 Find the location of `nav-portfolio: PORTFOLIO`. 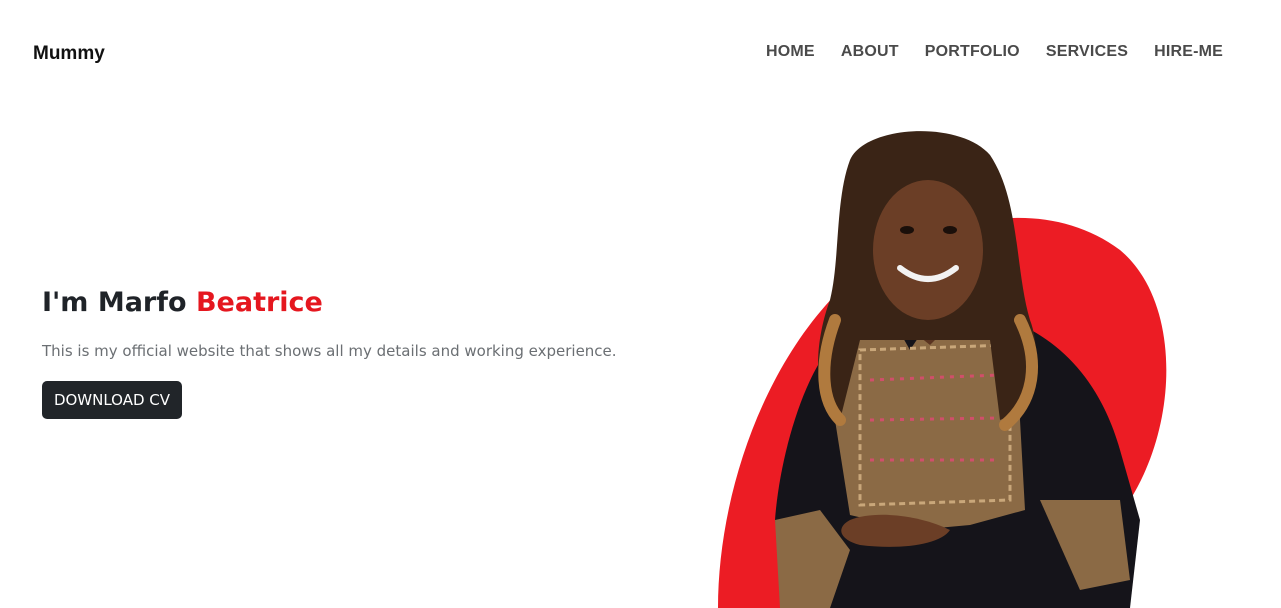

nav-portfolio: PORTFOLIO is located at coordinates (972, 52).